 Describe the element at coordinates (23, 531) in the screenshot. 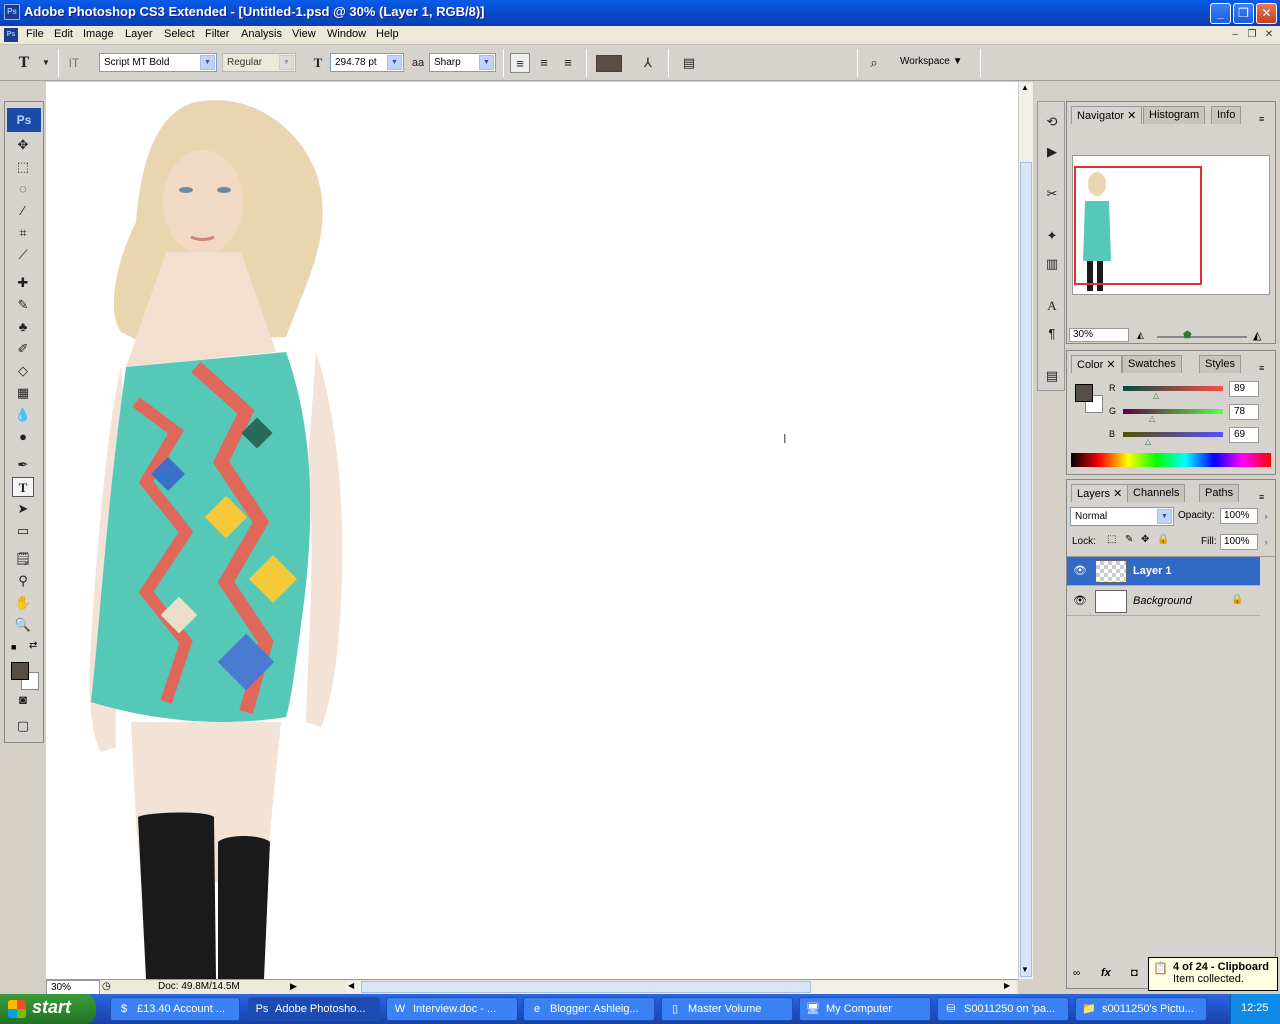

I see `shape-tool-icon: ▭` at that location.